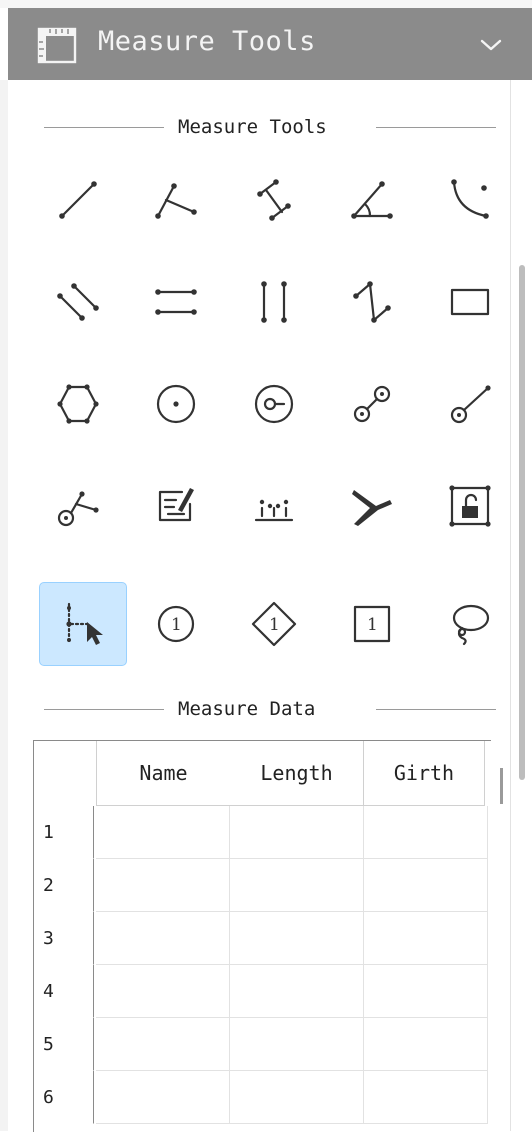 Image resolution: width=532 pixels, height=1132 pixels. I want to click on tool-parallel-distance-button, so click(274, 200).